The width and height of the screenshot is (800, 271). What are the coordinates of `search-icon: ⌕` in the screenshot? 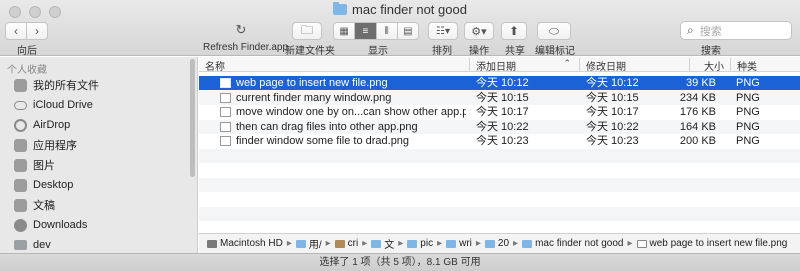 It's located at (690, 30).